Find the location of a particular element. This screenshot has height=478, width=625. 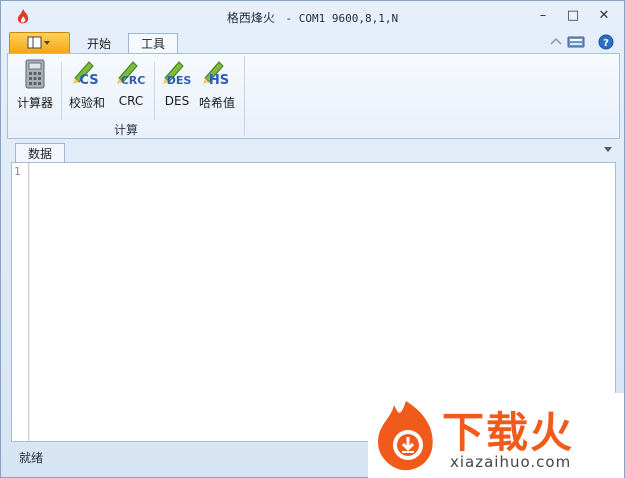

checksum-pencil-icon: CS is located at coordinates (86, 74).